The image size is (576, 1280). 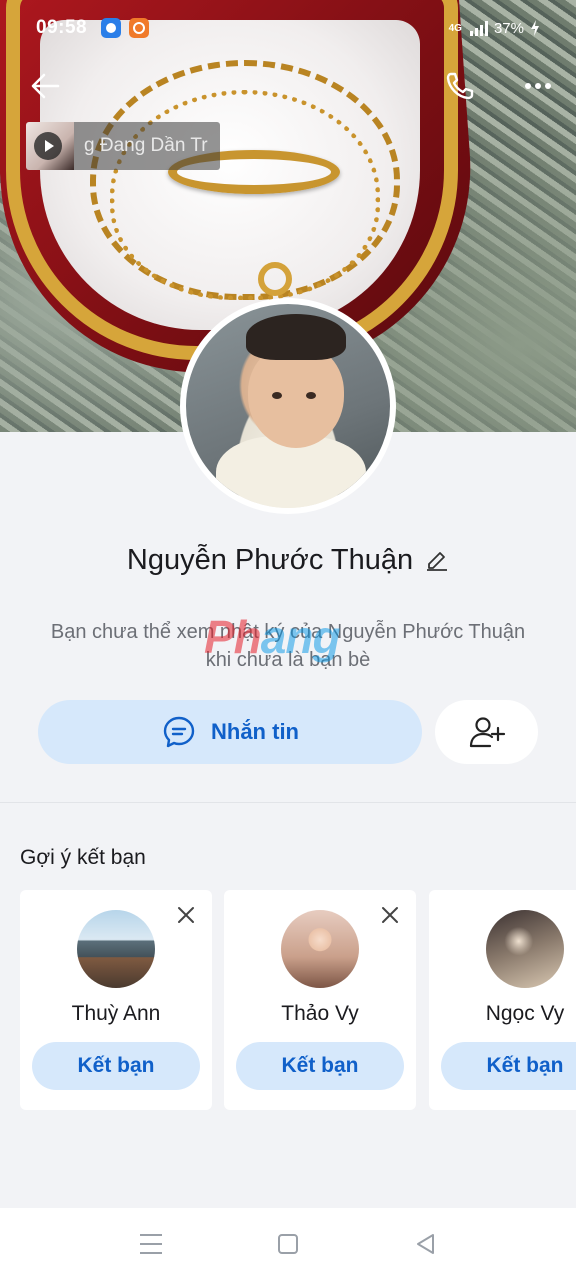 I want to click on menu-icon, so click(x=151, y=1244).